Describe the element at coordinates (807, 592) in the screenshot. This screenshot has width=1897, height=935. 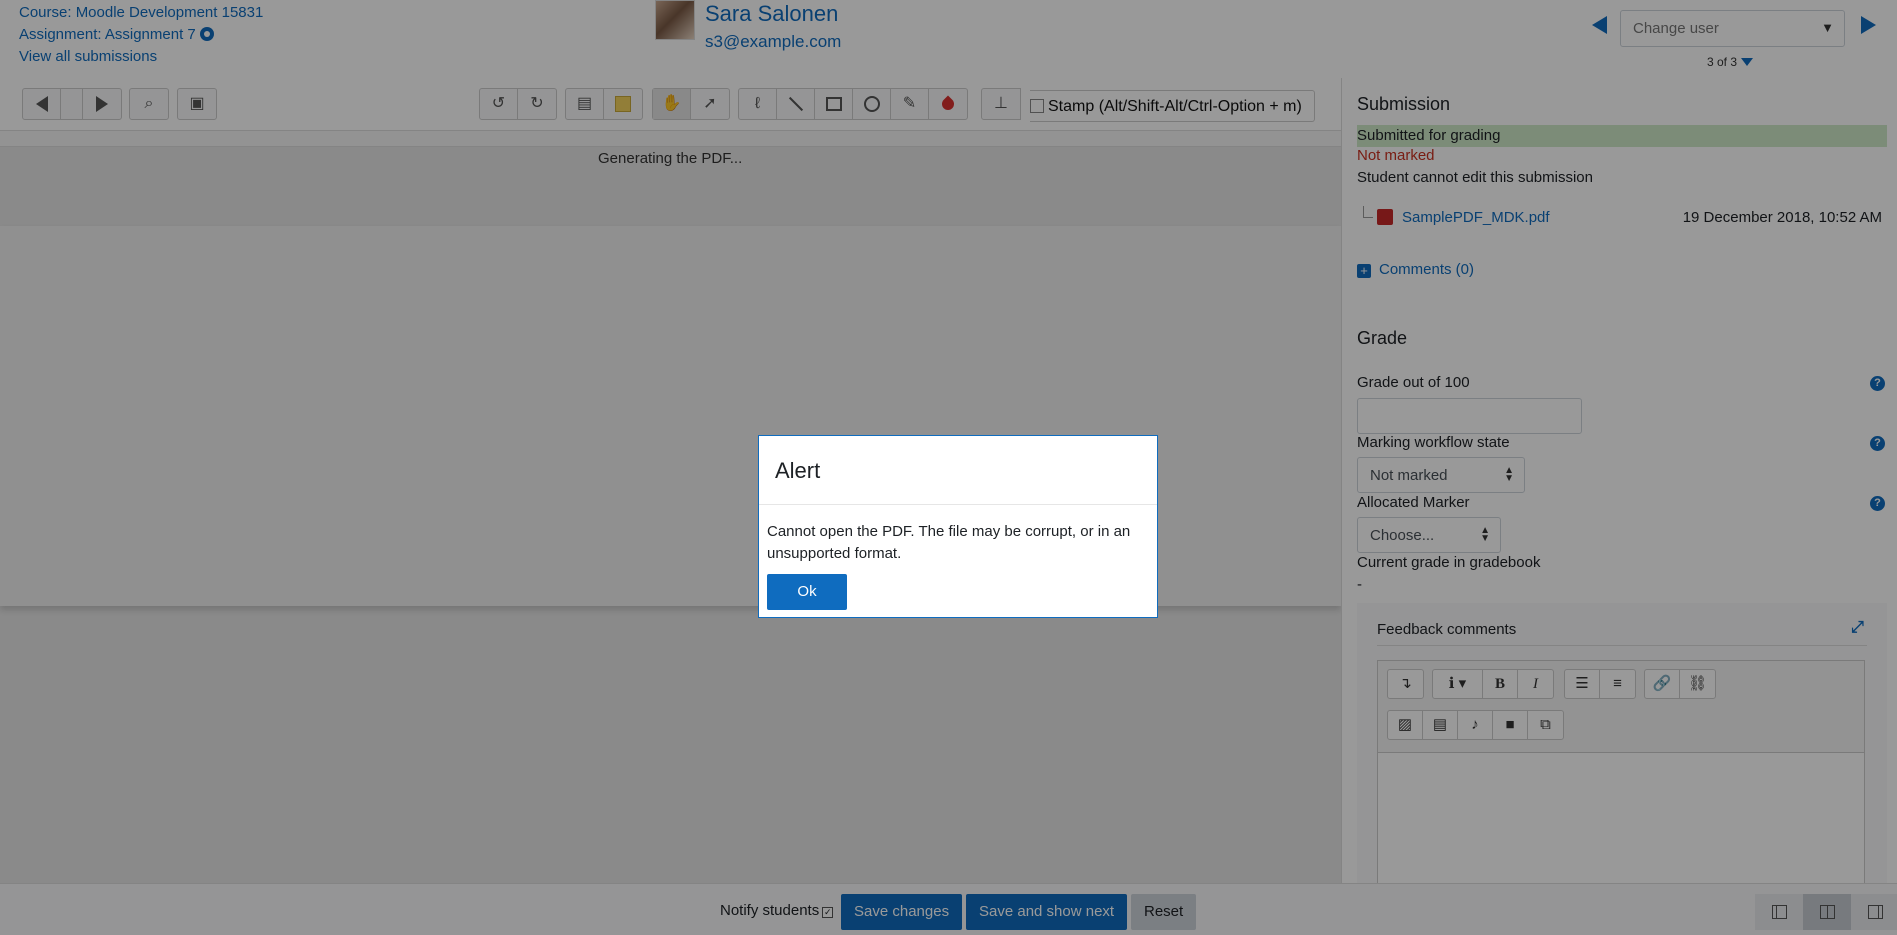
I see `ok-button: Ok` at that location.